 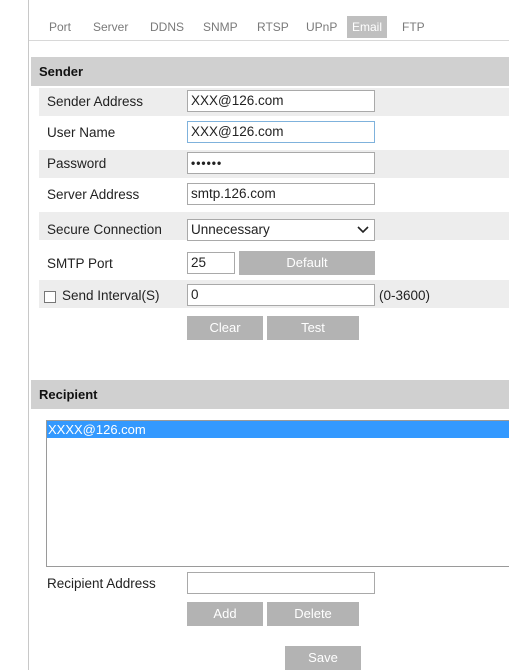 What do you see at coordinates (110, 27) in the screenshot?
I see `tab-server: Server` at bounding box center [110, 27].